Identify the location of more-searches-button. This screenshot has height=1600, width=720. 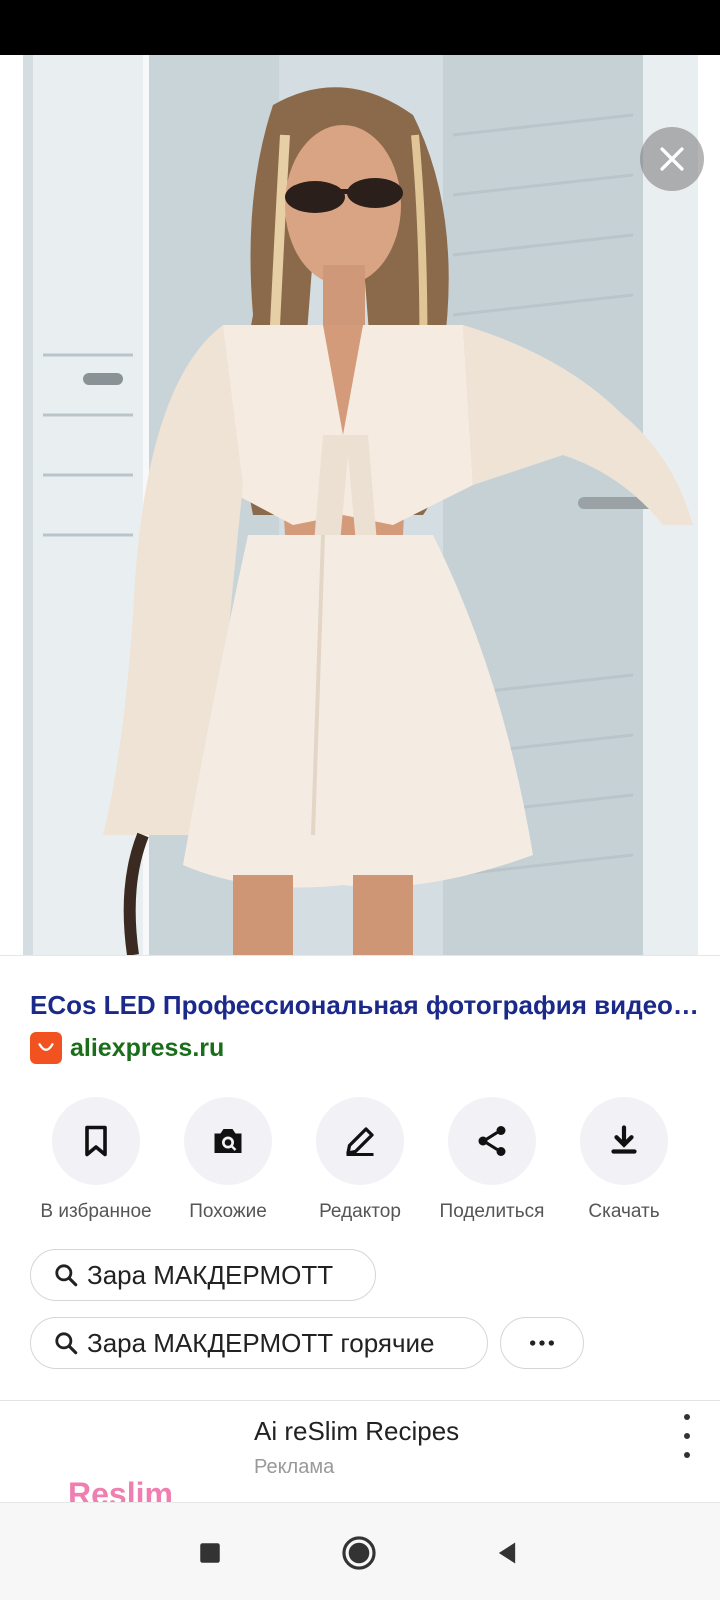
(542, 1343).